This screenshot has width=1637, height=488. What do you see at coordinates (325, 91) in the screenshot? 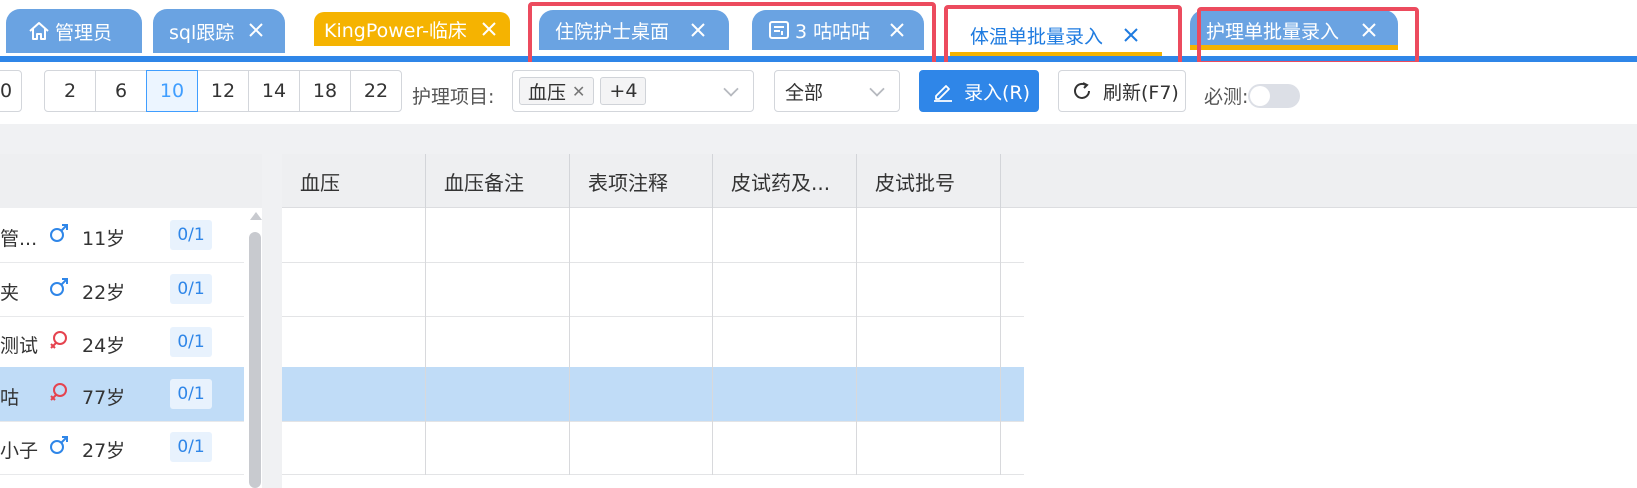
I see `hour-button: 18` at bounding box center [325, 91].